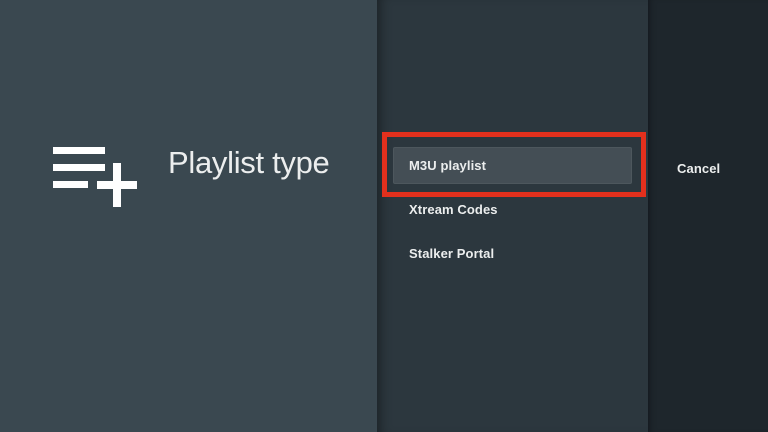 The height and width of the screenshot is (432, 768). Describe the element at coordinates (448, 165) in the screenshot. I see `option-label: M3U playlist` at that location.